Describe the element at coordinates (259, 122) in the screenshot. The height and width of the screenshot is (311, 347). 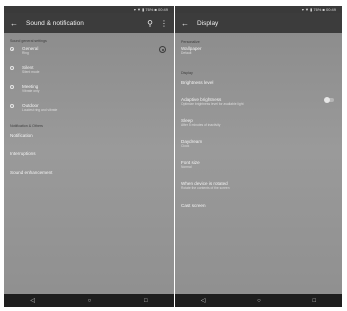
I see `sleep-item: Sleep After 5 minutes of inactivity` at that location.